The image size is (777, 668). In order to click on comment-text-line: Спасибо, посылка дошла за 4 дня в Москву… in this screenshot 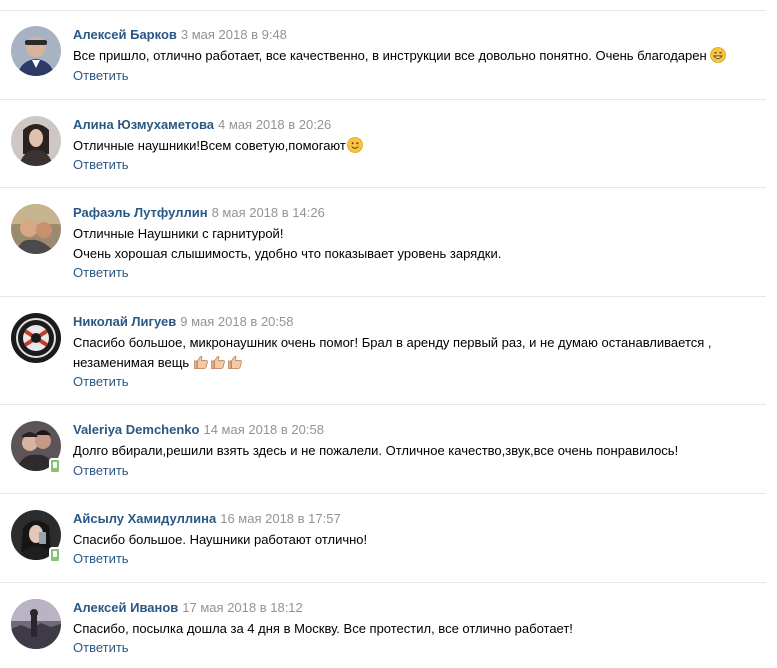, I will do `click(323, 628)`.